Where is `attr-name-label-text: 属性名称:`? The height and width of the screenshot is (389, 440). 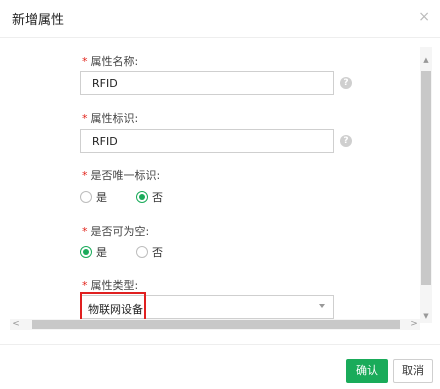
attr-name-label-text: 属性名称: is located at coordinates (114, 61).